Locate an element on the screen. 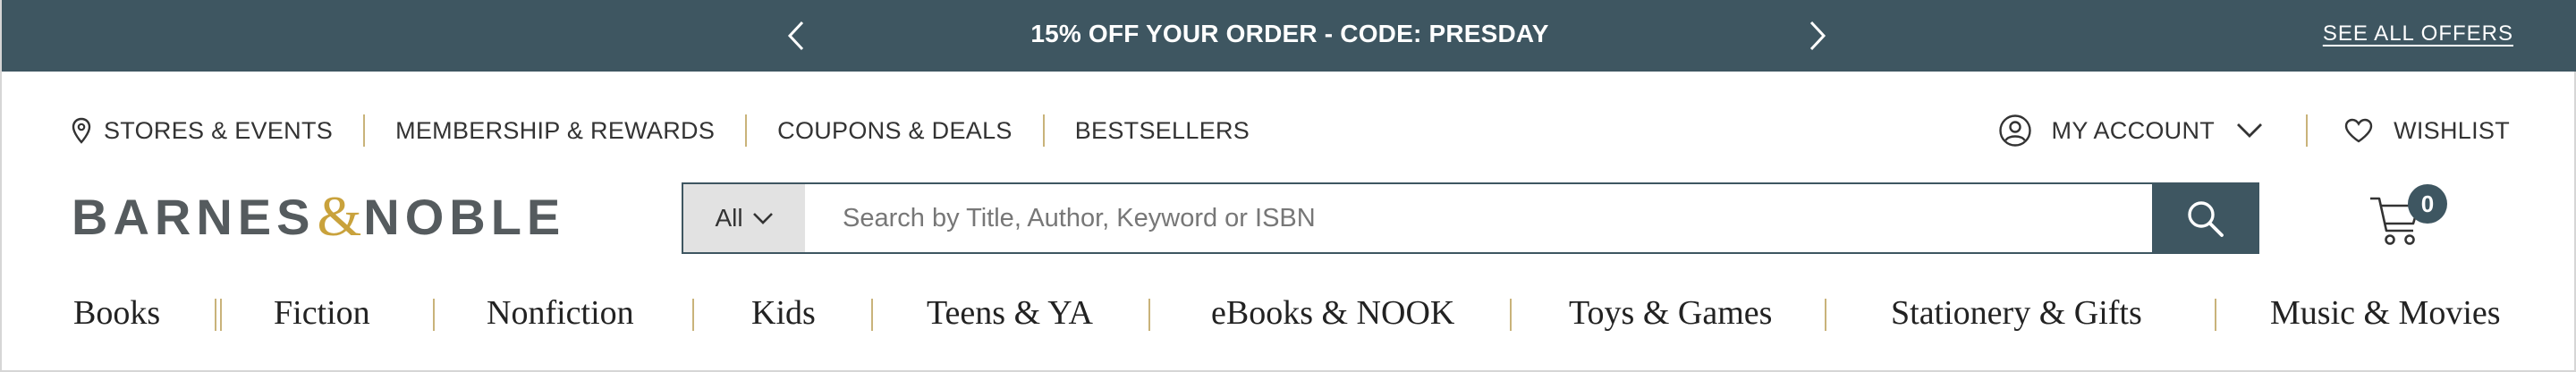 Image resolution: width=2576 pixels, height=372 pixels. see-all-offers-link: SEE ALL OFFERS is located at coordinates (2418, 33).